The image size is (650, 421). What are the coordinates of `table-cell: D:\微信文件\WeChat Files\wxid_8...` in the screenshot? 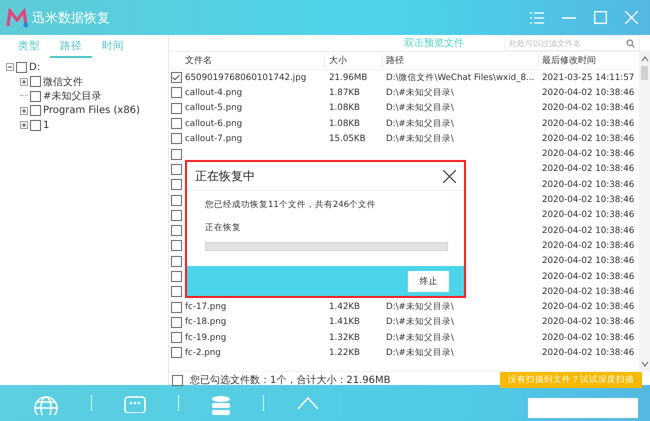 It's located at (460, 77).